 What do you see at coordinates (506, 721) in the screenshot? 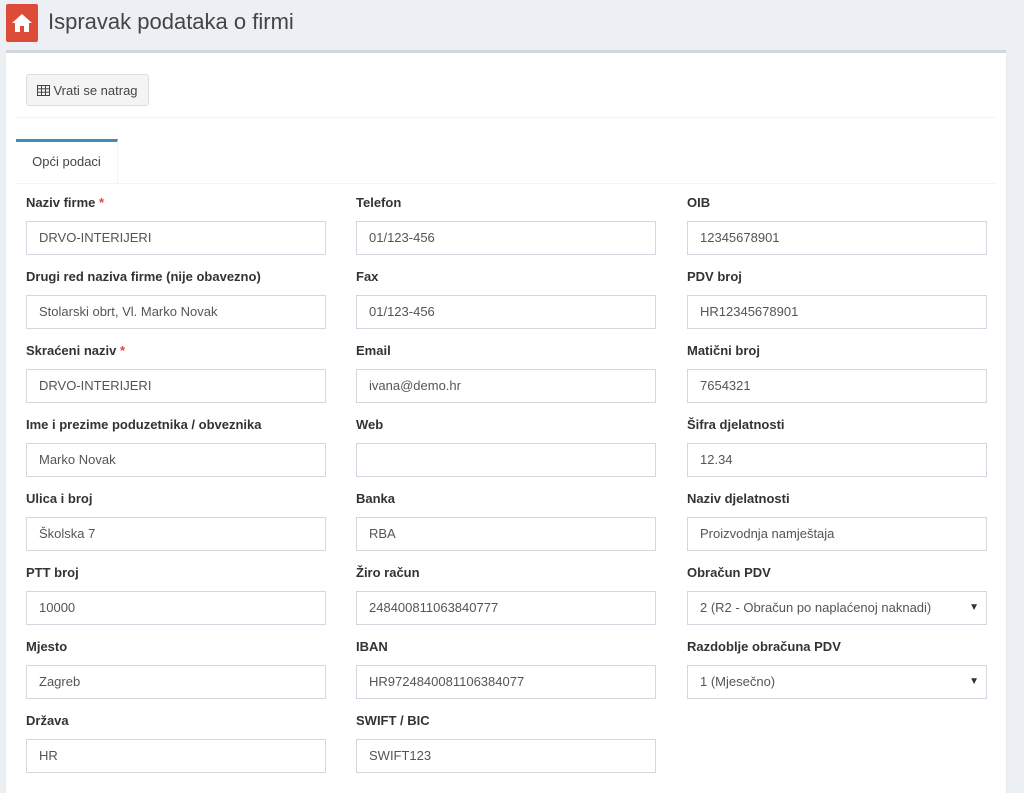
I see `swift-bic-label: SWIFT / BIC` at bounding box center [506, 721].